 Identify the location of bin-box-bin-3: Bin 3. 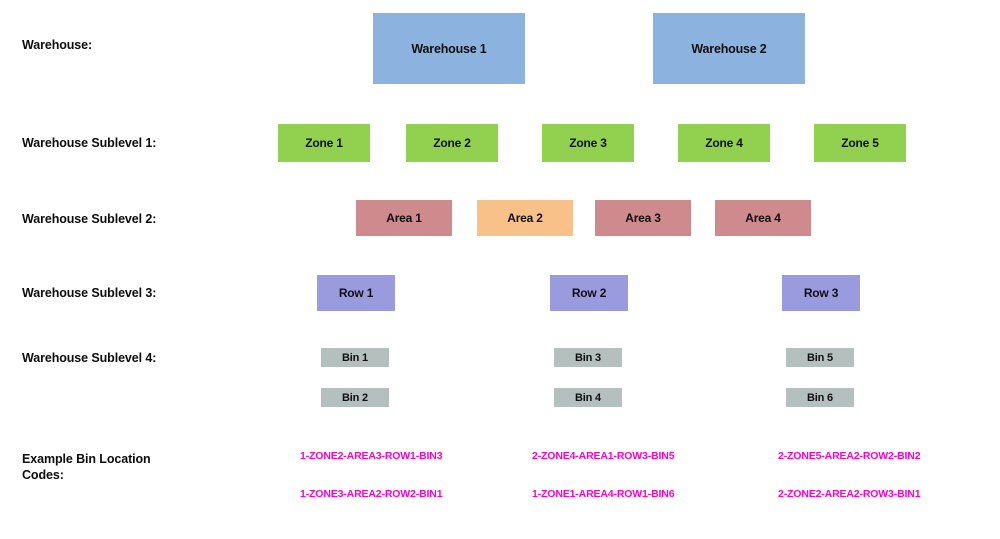
(588, 357).